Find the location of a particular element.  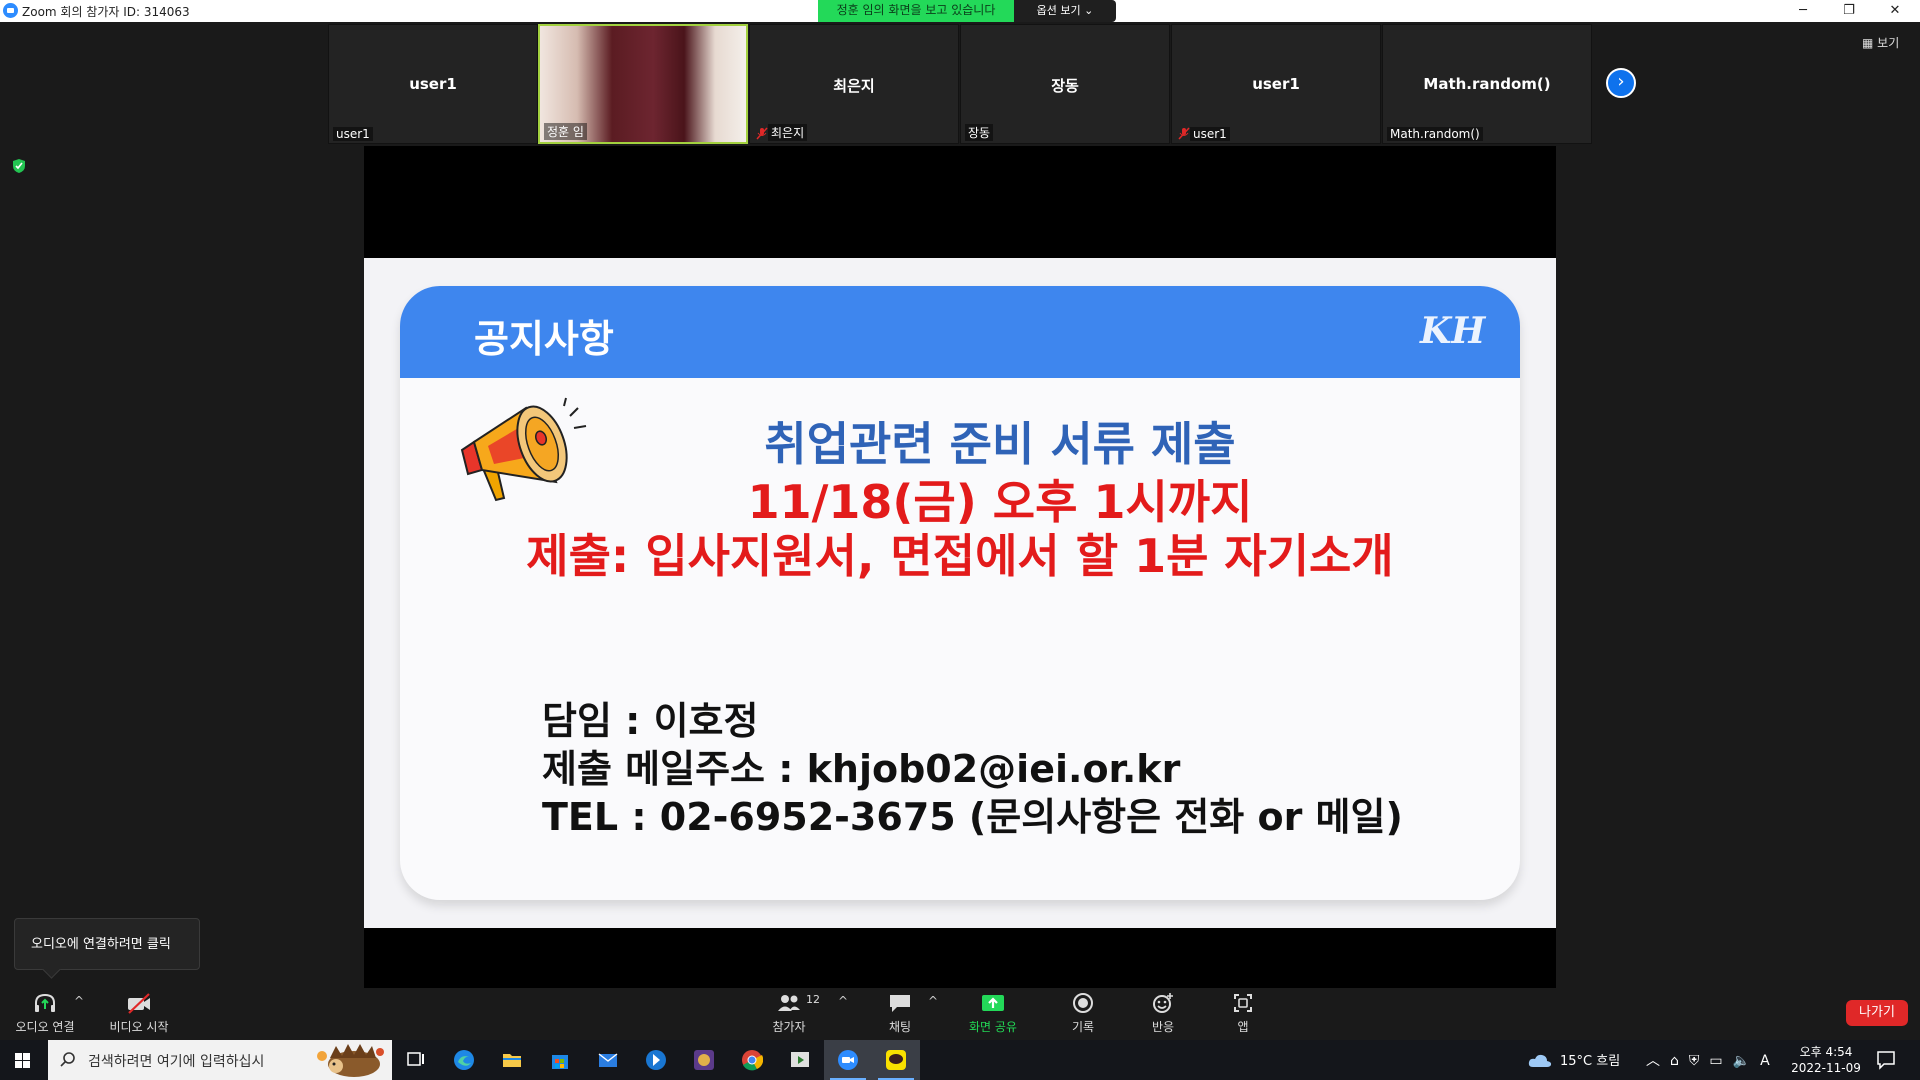

taskbar-app-kakaotalk is located at coordinates (896, 1060).